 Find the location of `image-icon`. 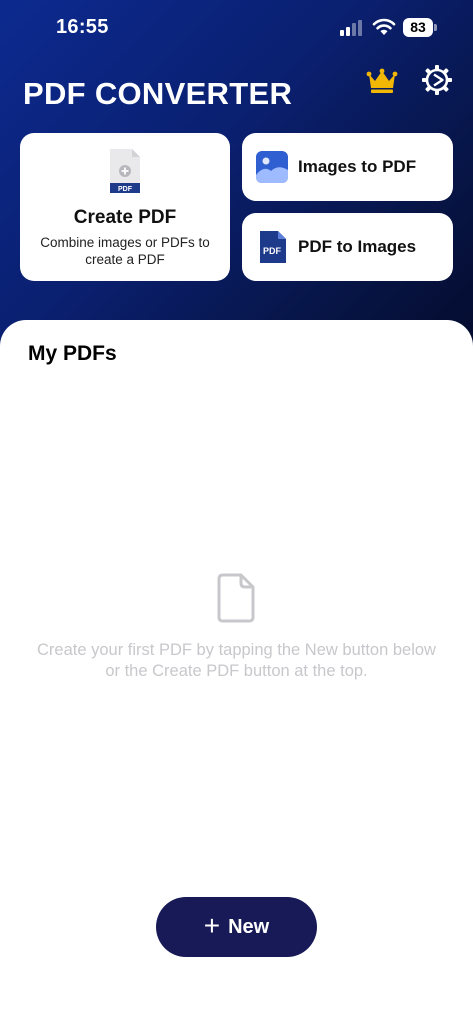

image-icon is located at coordinates (272, 167).